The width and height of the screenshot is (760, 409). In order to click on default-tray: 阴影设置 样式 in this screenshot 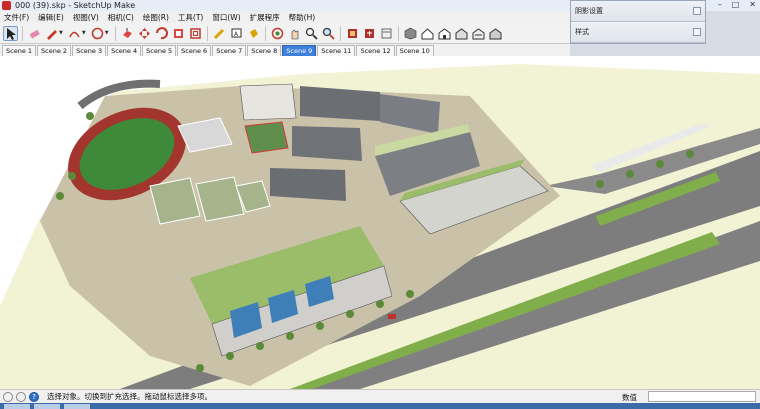, I will do `click(638, 22)`.